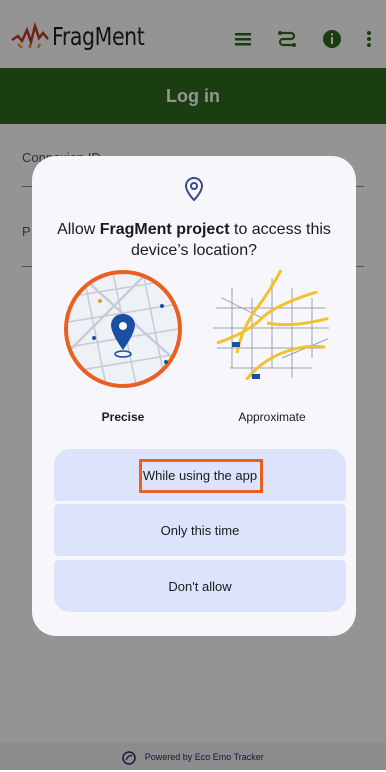  I want to click on dont-allow-button: Don't allow, so click(200, 586).